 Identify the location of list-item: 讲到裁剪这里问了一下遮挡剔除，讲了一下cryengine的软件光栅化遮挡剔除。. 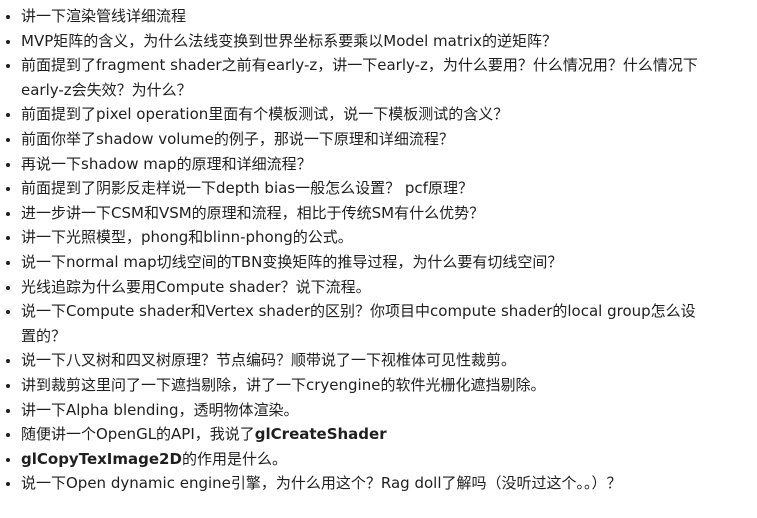
(378, 385).